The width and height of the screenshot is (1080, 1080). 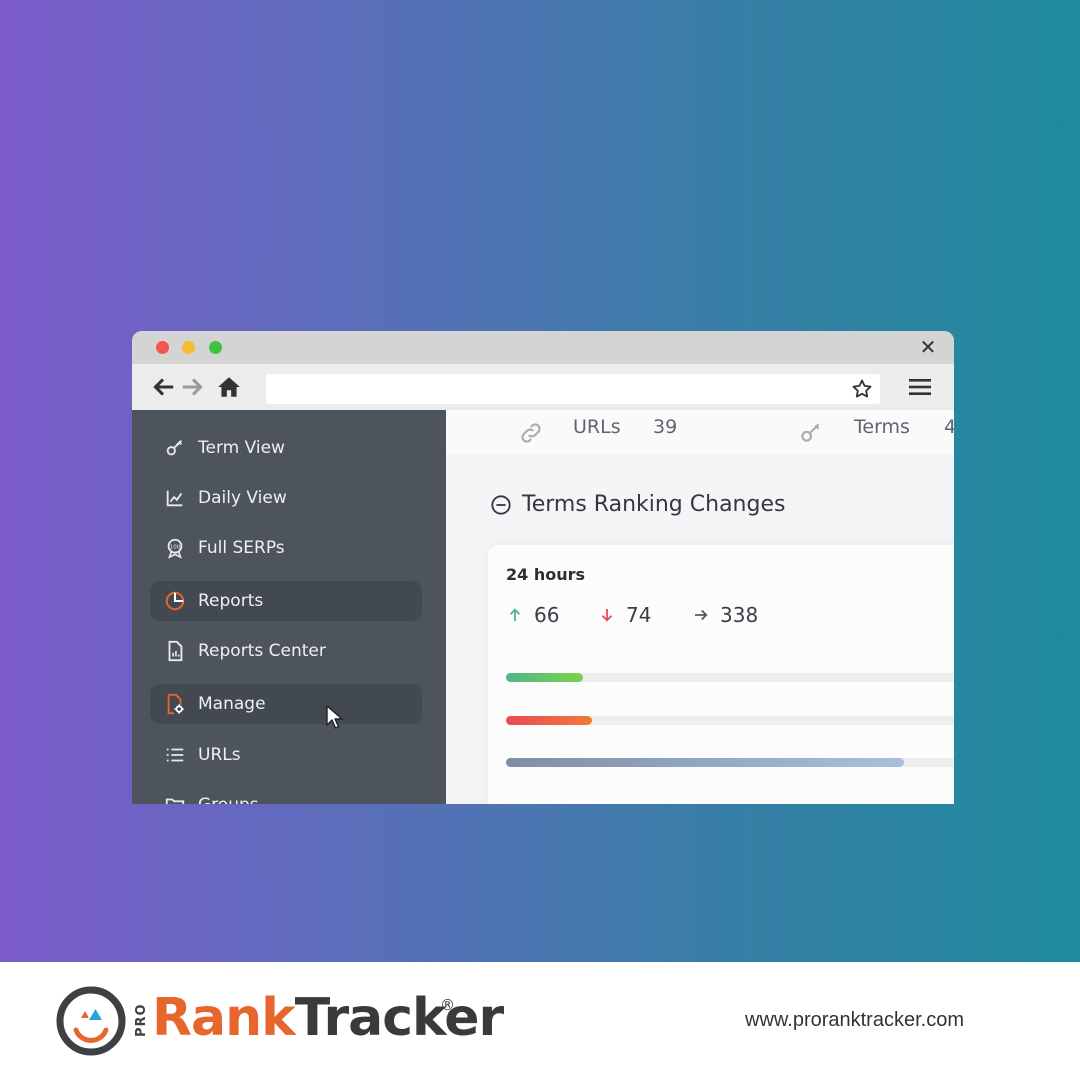 What do you see at coordinates (546, 574) in the screenshot?
I see `period-label: 24 hours` at bounding box center [546, 574].